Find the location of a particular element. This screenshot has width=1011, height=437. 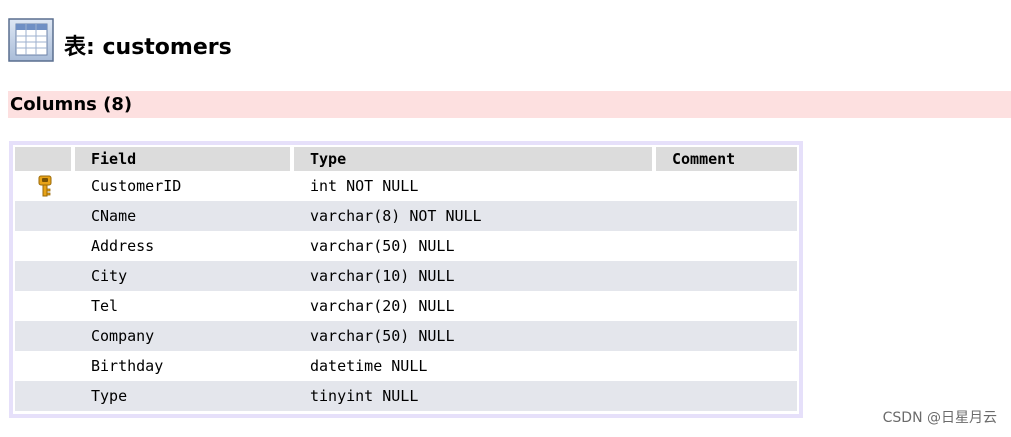

field-cell: Company is located at coordinates (184, 336).